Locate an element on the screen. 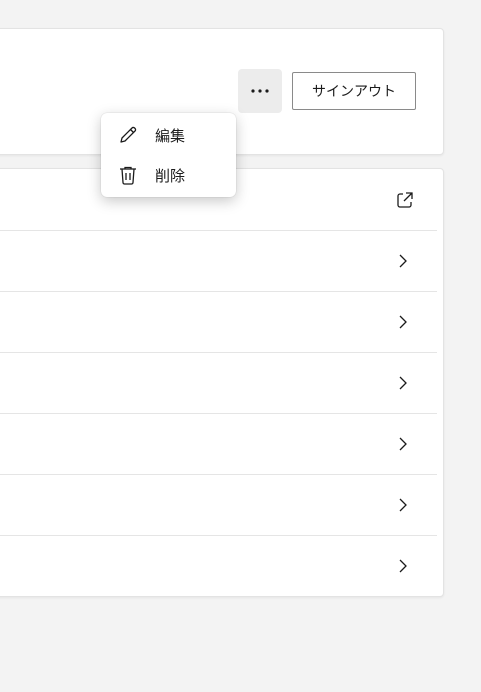 Image resolution: width=481 pixels, height=692 pixels. menu-item-label: 編集 is located at coordinates (170, 135).